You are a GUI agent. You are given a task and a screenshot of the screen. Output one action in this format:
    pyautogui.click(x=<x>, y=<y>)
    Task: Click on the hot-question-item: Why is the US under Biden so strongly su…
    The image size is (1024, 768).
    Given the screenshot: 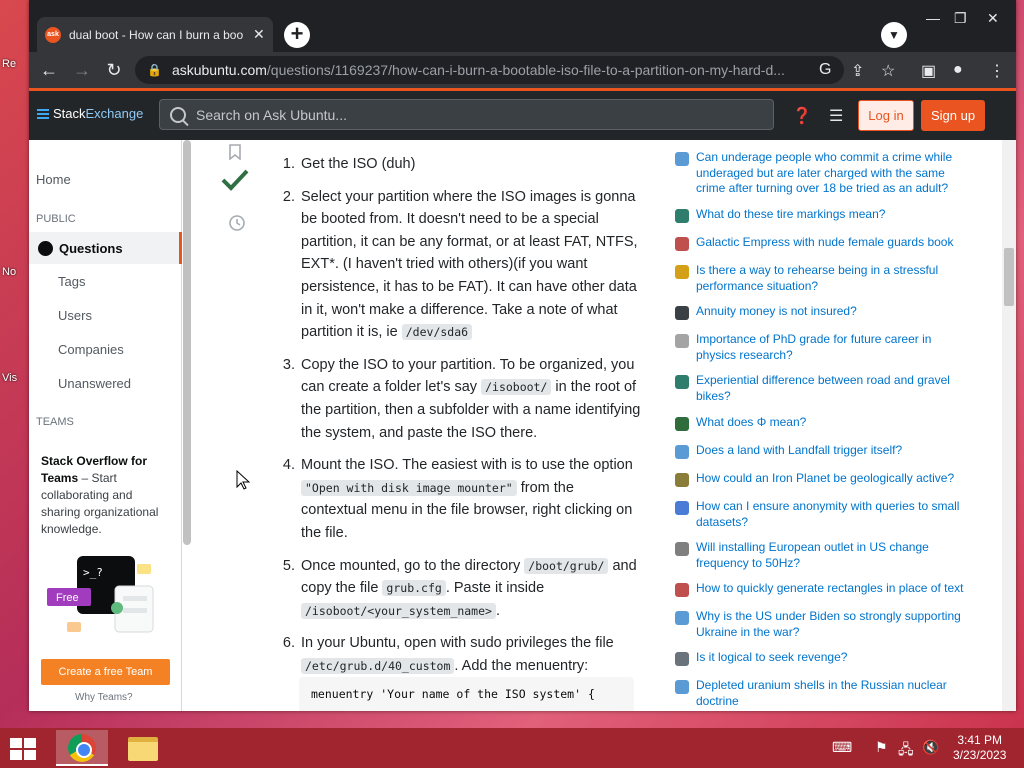 What is the action you would take?
    pyautogui.click(x=823, y=624)
    